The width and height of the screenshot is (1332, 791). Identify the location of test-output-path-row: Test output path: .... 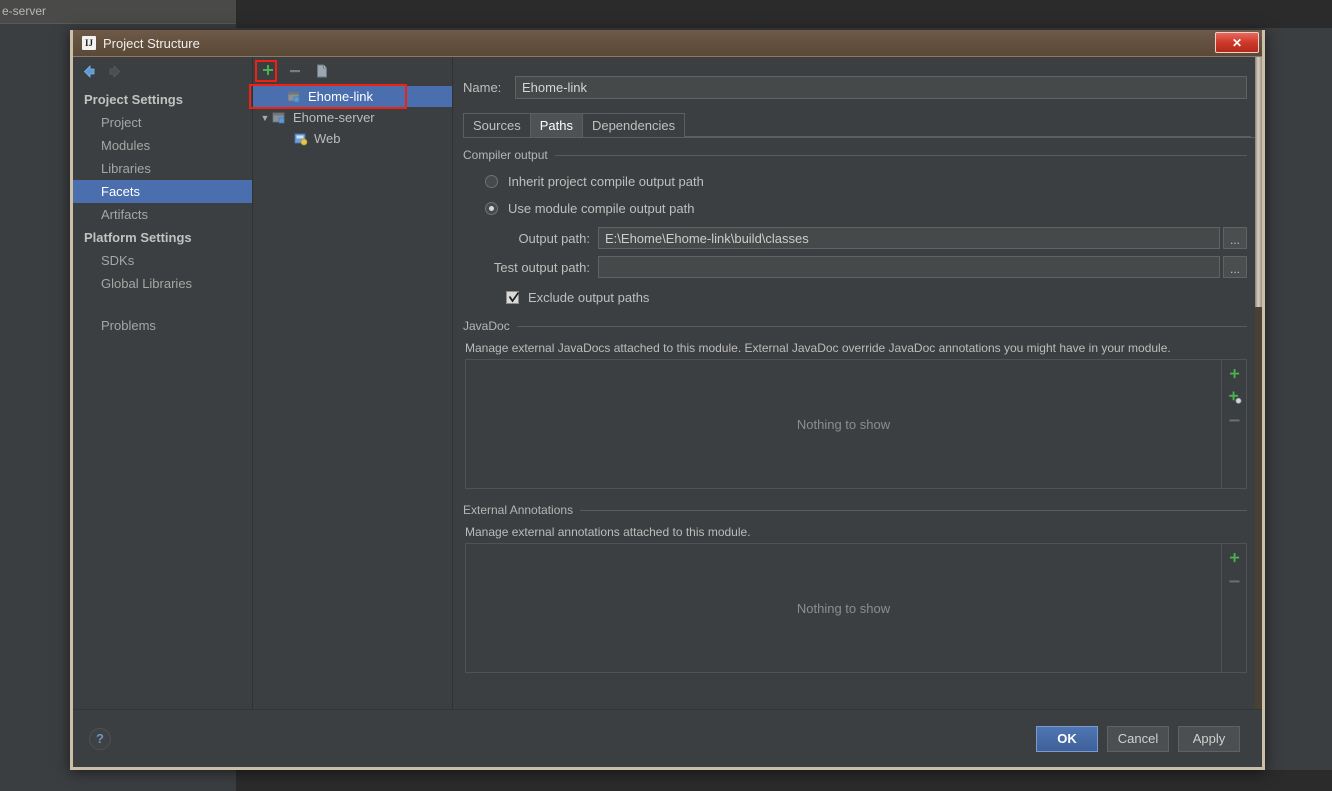
(855, 267).